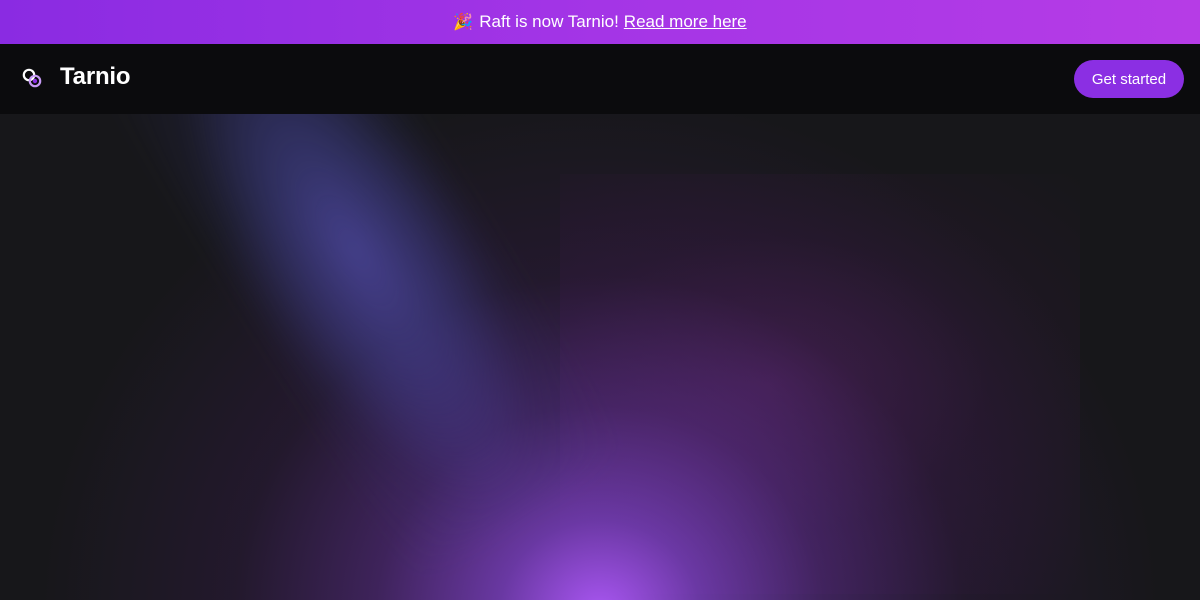 This screenshot has width=1200, height=600. What do you see at coordinates (685, 22) in the screenshot?
I see `read-more-link: Read more here` at bounding box center [685, 22].